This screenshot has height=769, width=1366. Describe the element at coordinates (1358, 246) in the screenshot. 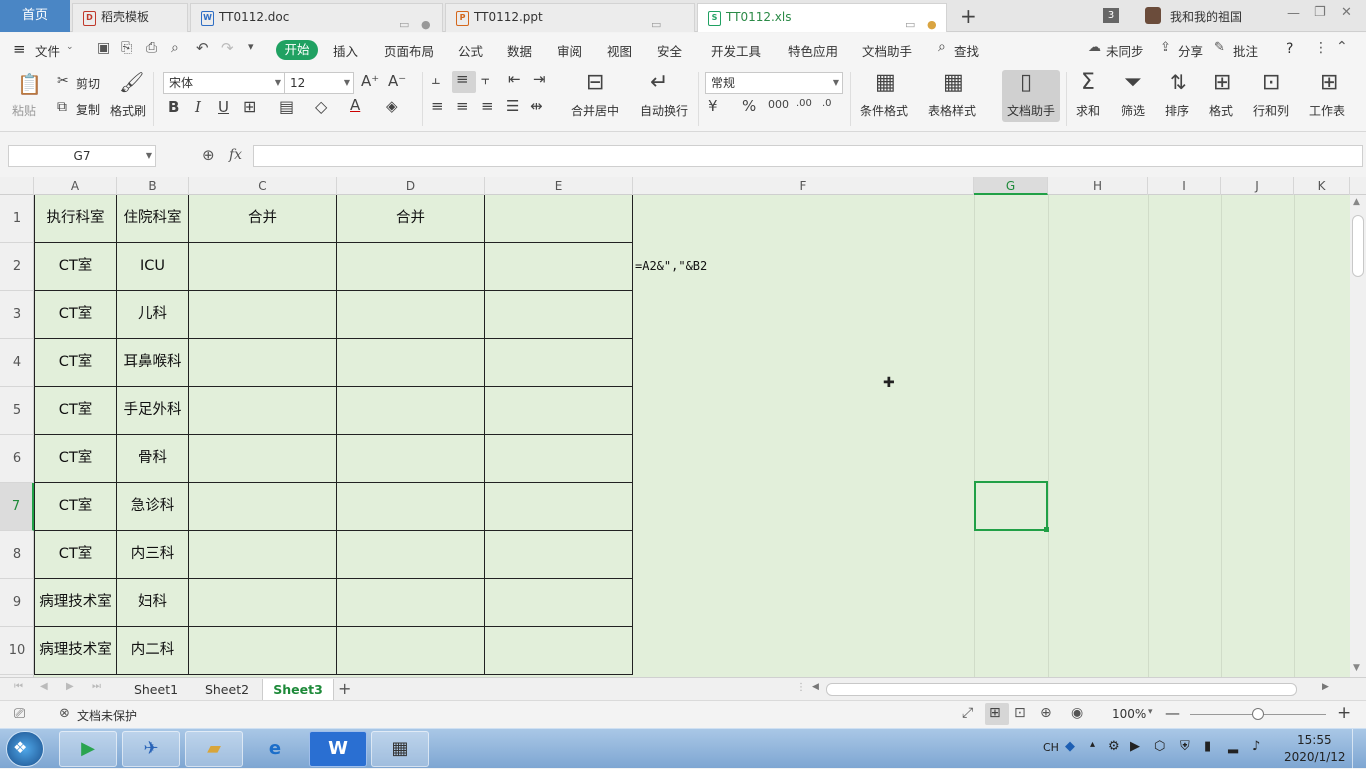

I see `vertical-scroll-thumb` at that location.